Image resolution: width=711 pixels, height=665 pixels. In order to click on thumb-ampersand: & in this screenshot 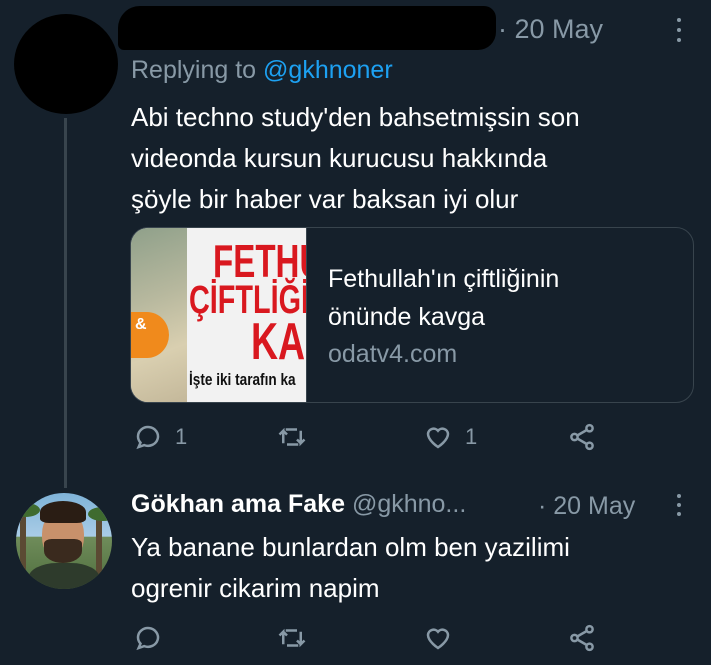, I will do `click(141, 324)`.